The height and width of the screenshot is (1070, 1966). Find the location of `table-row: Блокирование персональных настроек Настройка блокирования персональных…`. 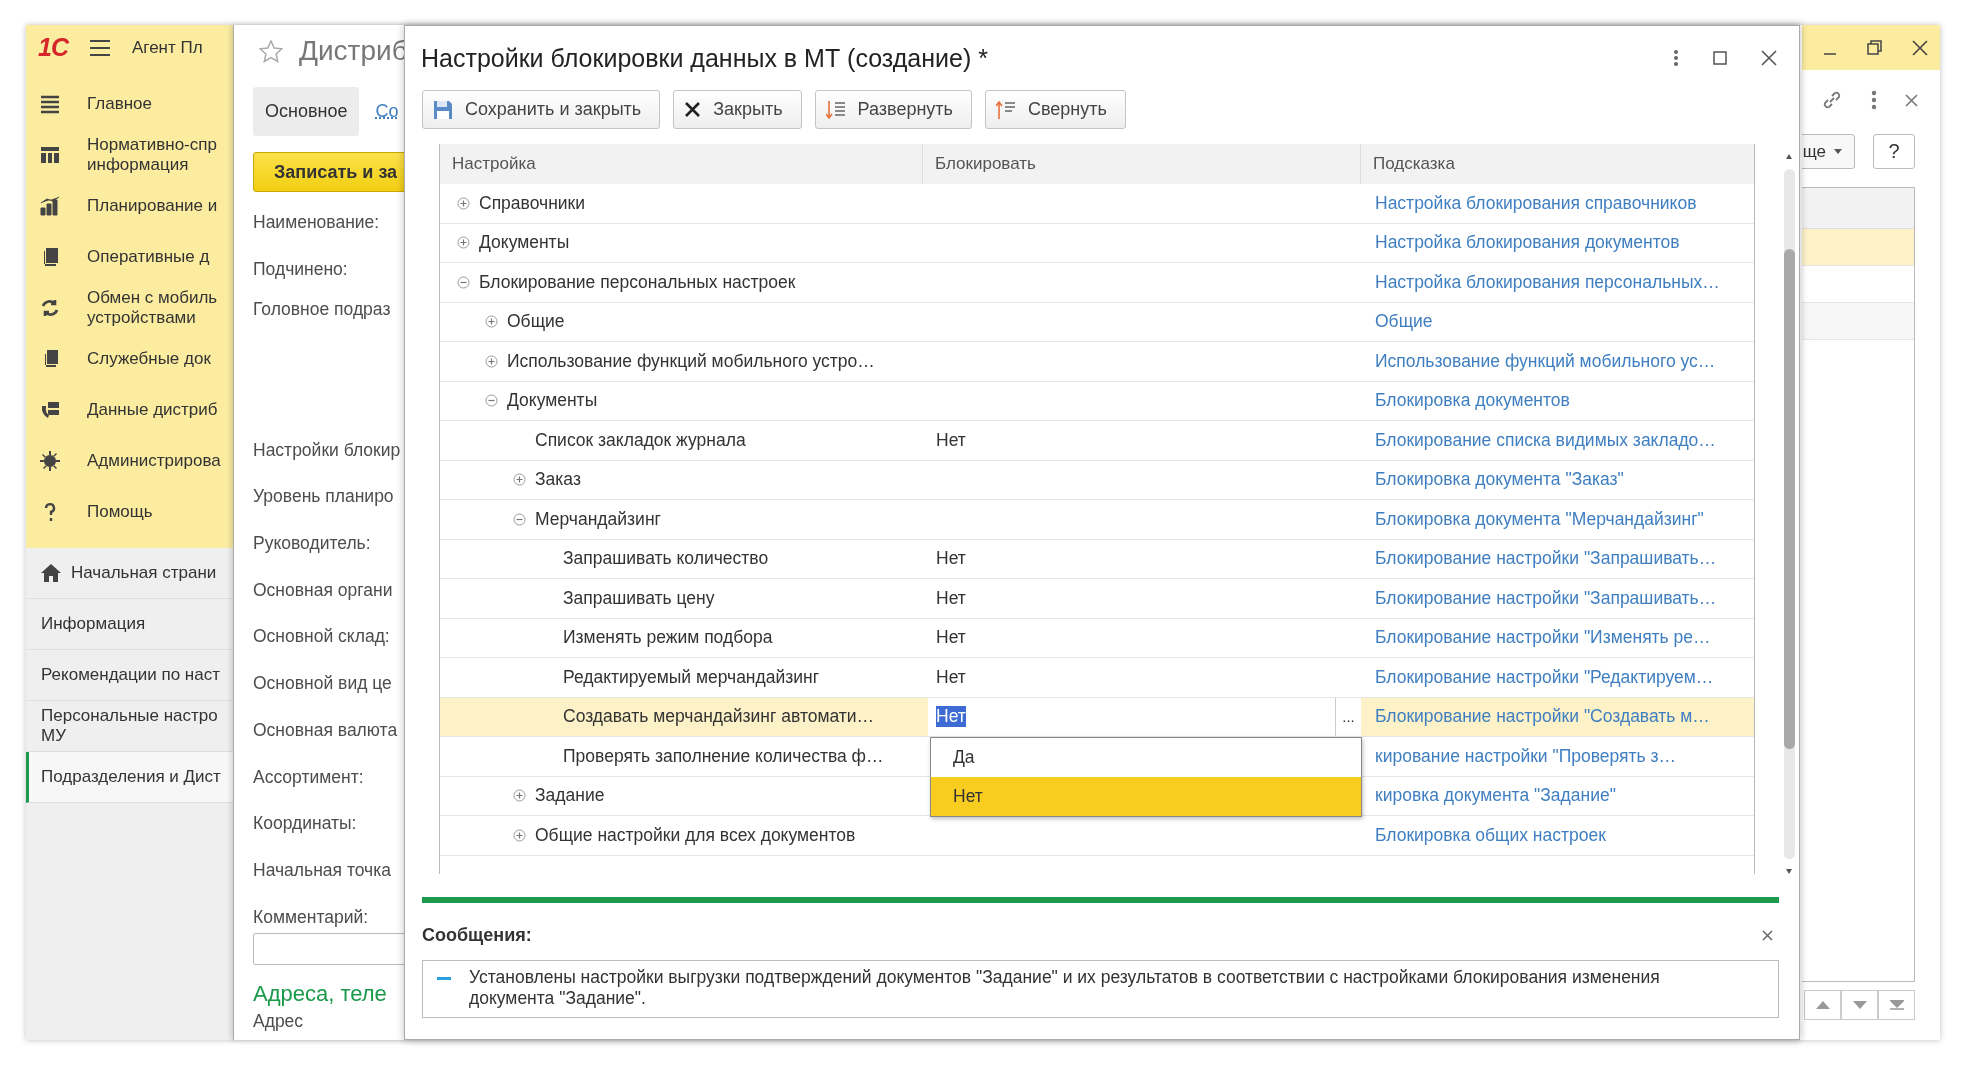

table-row: Блокирование персональных настроек Настройка блокирования персональных… is located at coordinates (1097, 283).